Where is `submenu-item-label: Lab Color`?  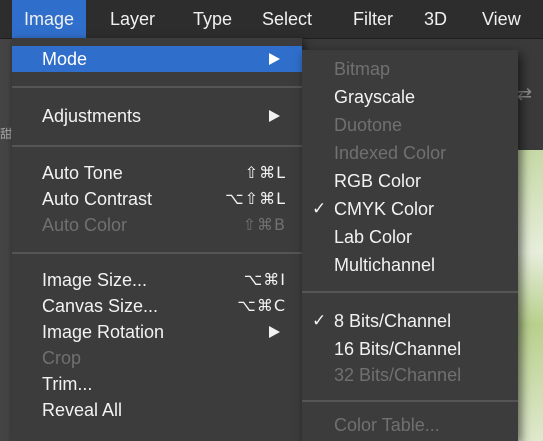
submenu-item-label: Lab Color is located at coordinates (373, 237).